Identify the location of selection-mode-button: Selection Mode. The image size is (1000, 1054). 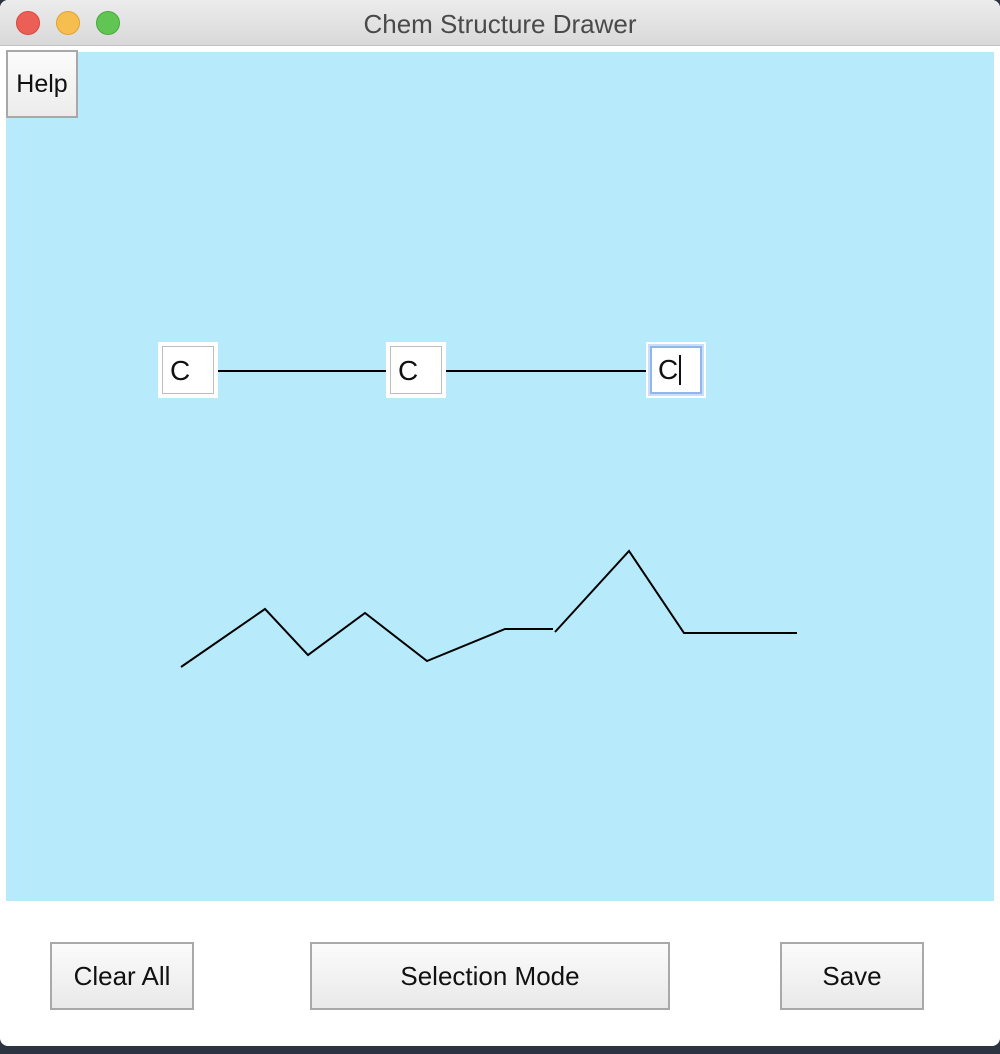
(490, 976).